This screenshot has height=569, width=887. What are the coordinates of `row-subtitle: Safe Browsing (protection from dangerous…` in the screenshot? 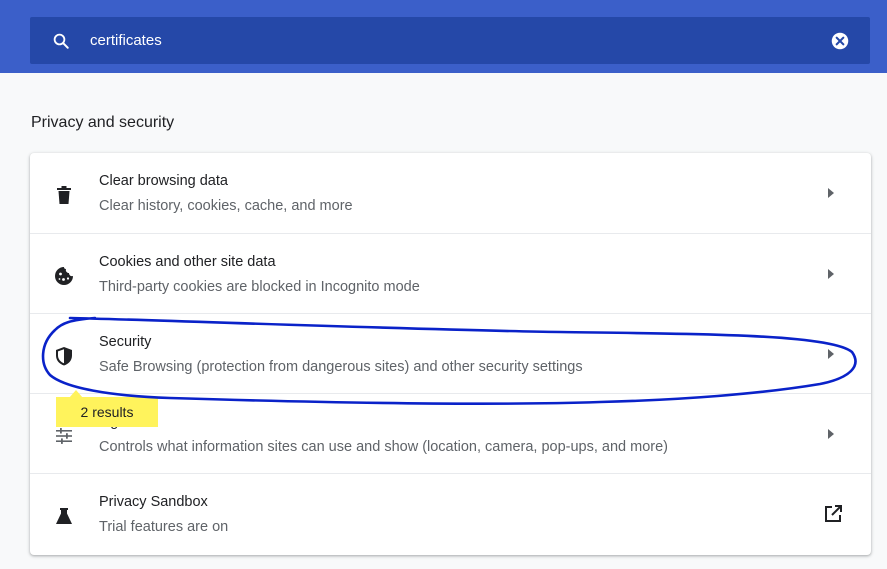 It's located at (341, 367).